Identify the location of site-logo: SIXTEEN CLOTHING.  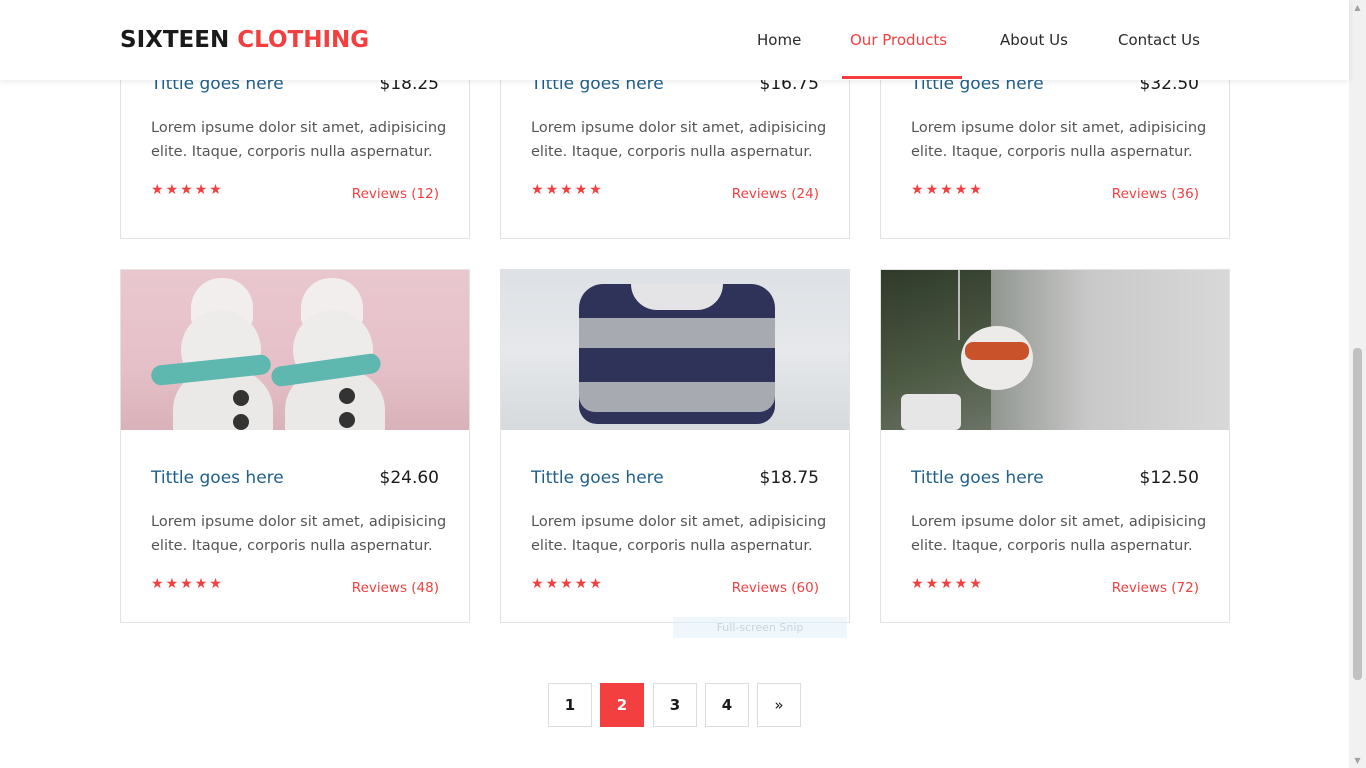
(244, 40).